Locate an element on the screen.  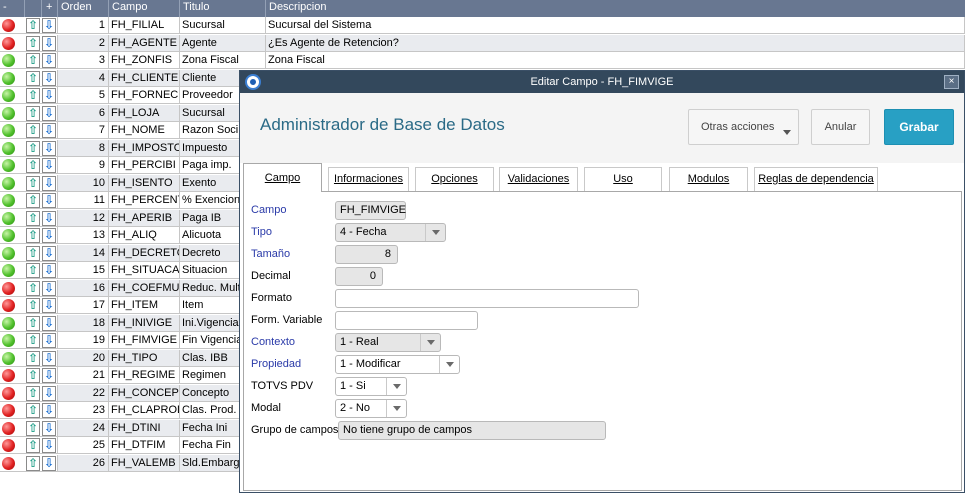
order-cell: 24 is located at coordinates (83, 428).